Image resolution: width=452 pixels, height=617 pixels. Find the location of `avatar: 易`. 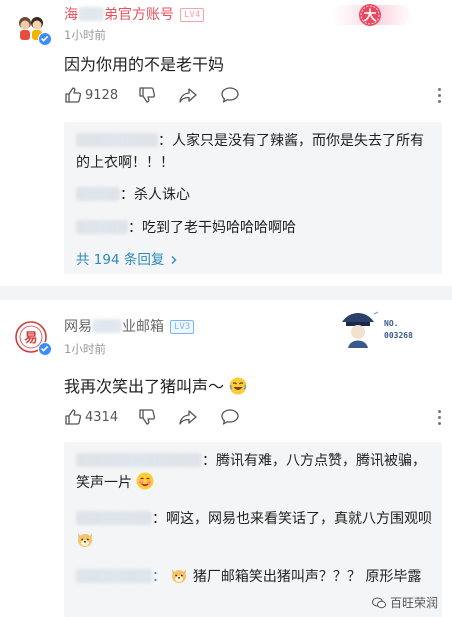

avatar: 易 is located at coordinates (33, 338).